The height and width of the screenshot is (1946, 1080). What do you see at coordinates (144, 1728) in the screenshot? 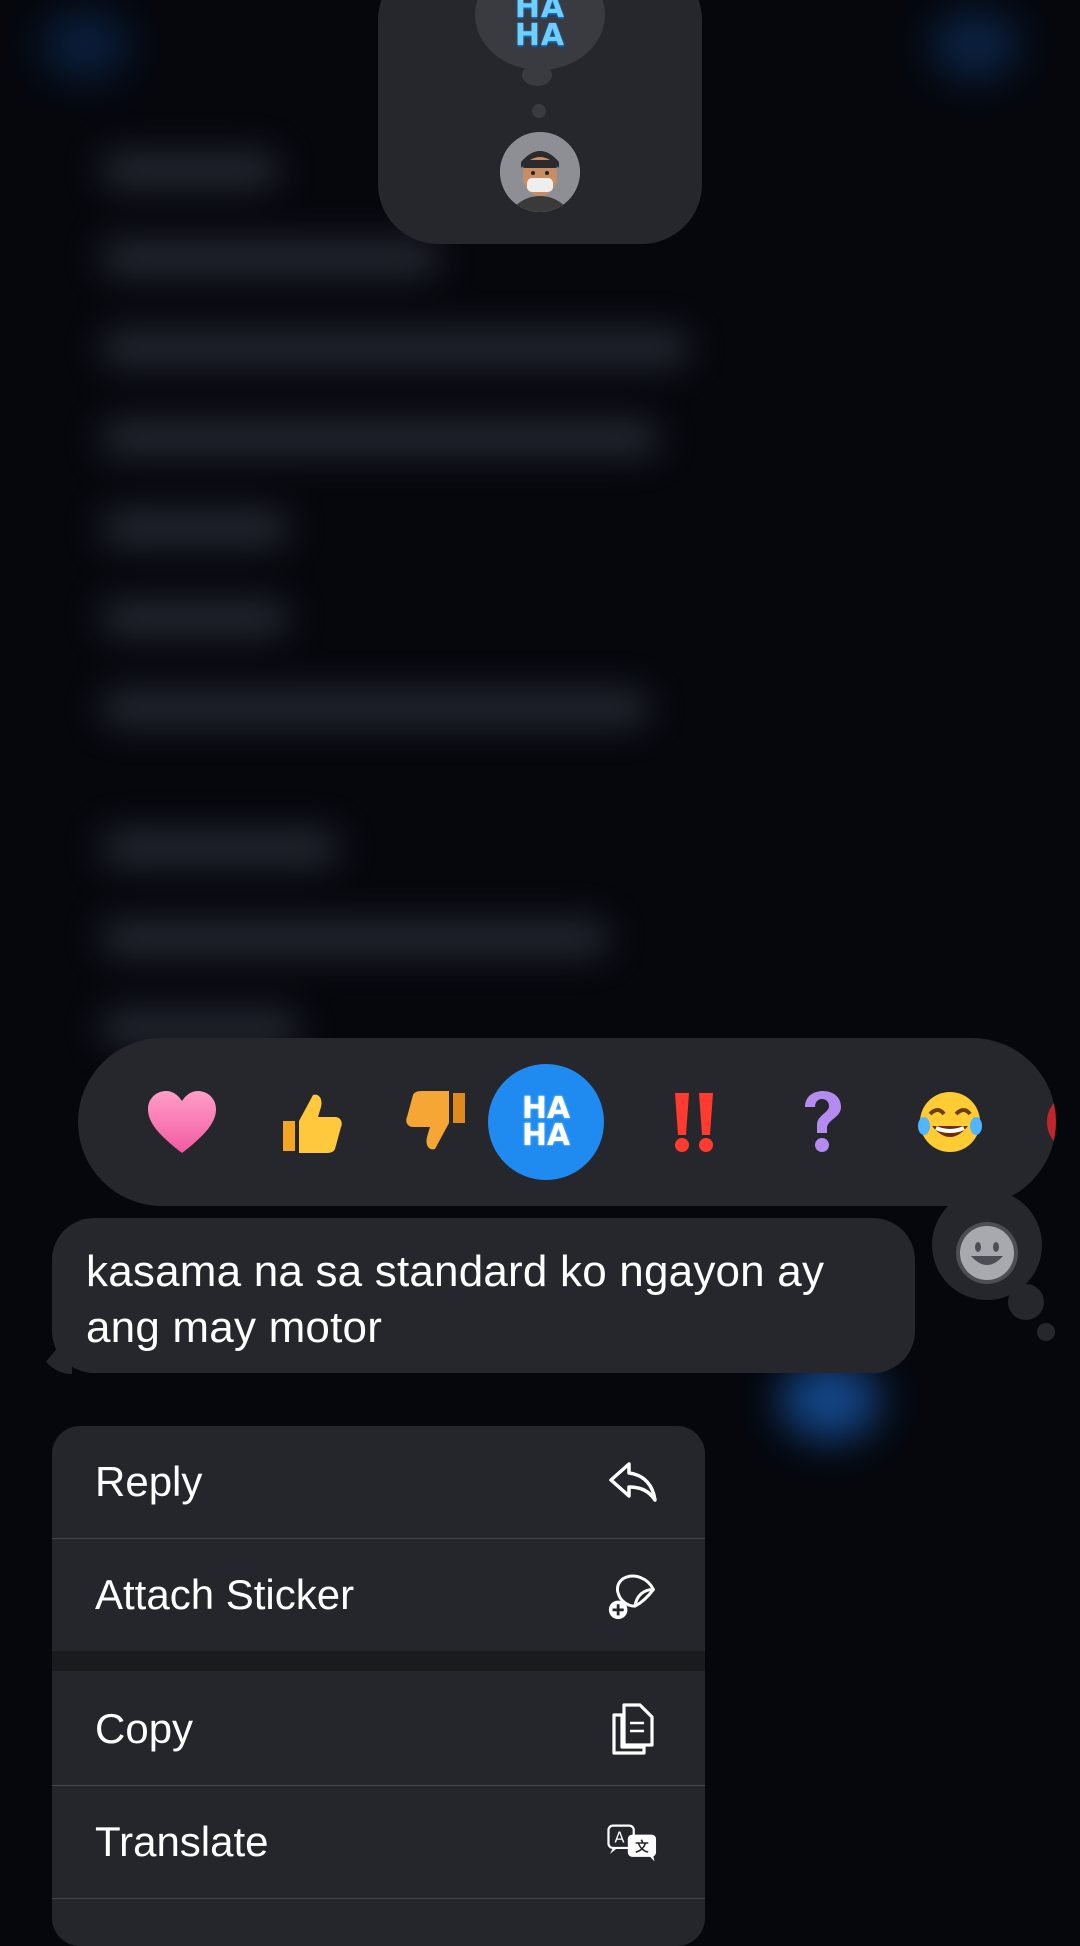
I see `copy-label: Copy` at bounding box center [144, 1728].